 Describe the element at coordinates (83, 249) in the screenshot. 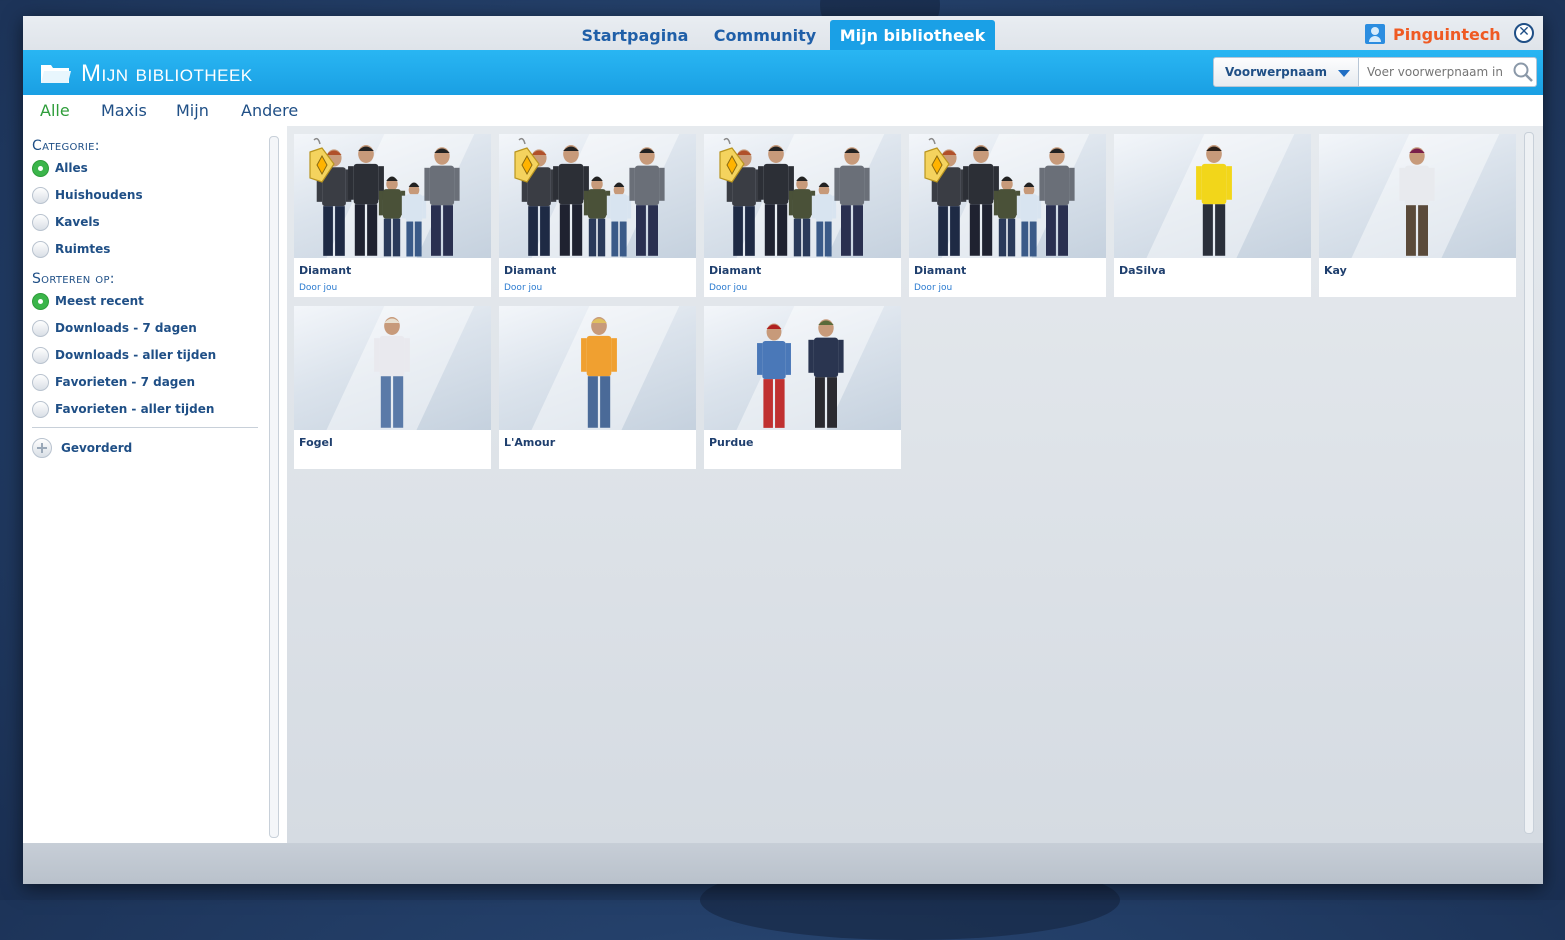

I see `option-label: Ruimtes` at that location.